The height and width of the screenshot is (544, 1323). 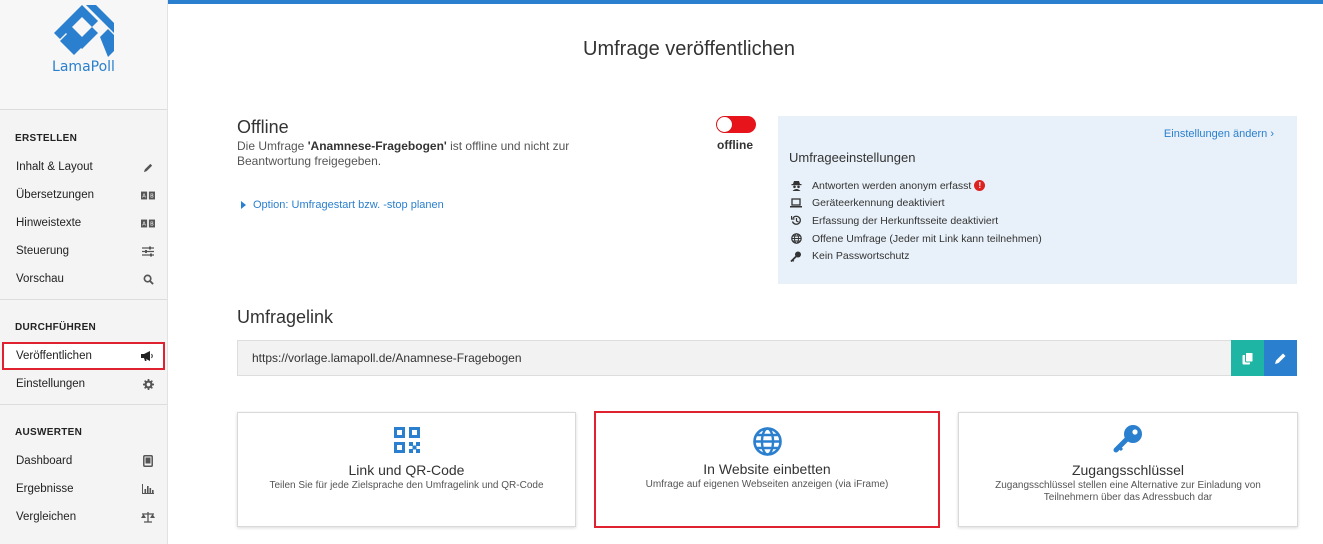 I want to click on lamapoll-logo-icon, so click(x=83, y=31).